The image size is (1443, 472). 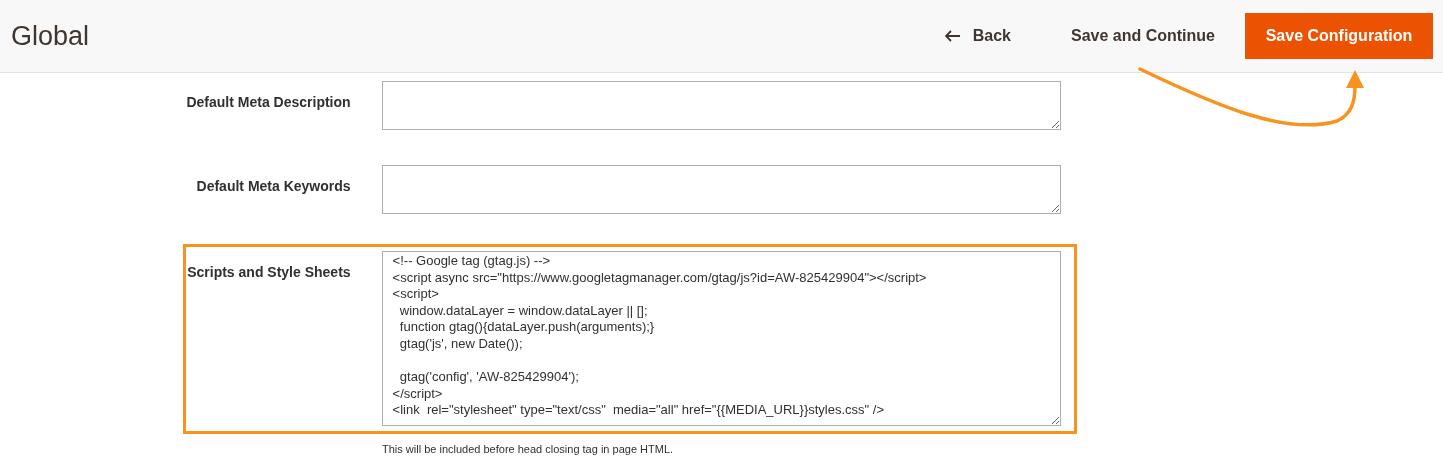 I want to click on save-and-continue-button: Save and Continue, so click(x=1142, y=36).